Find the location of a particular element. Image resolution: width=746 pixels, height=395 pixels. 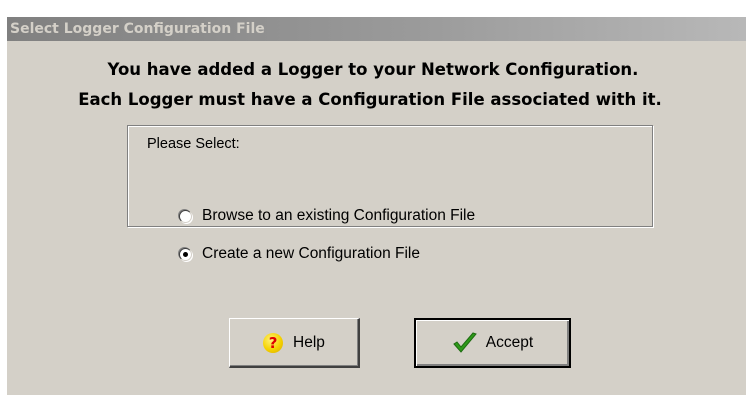

radio-create-new is located at coordinates (185, 254).